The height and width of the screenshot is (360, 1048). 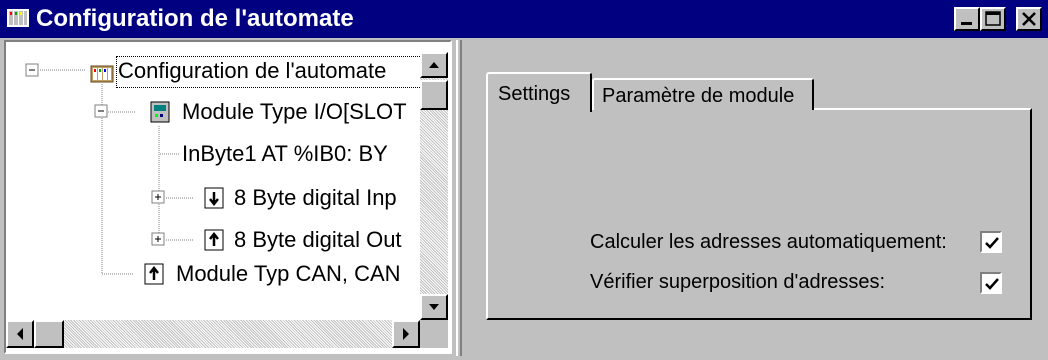 What do you see at coordinates (154, 274) in the screenshot?
I see `can-module-icon` at bounding box center [154, 274].